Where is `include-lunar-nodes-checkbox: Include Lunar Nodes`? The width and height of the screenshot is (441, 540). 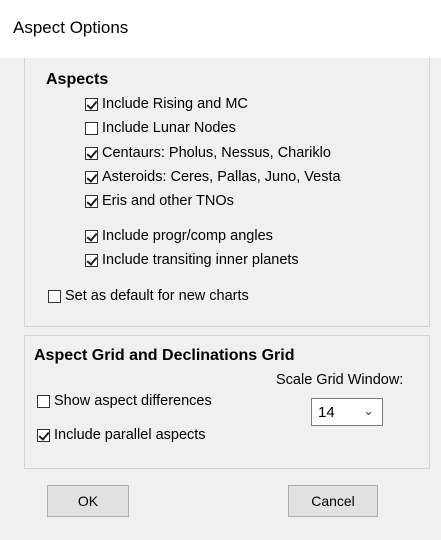 include-lunar-nodes-checkbox: Include Lunar Nodes is located at coordinates (160, 128).